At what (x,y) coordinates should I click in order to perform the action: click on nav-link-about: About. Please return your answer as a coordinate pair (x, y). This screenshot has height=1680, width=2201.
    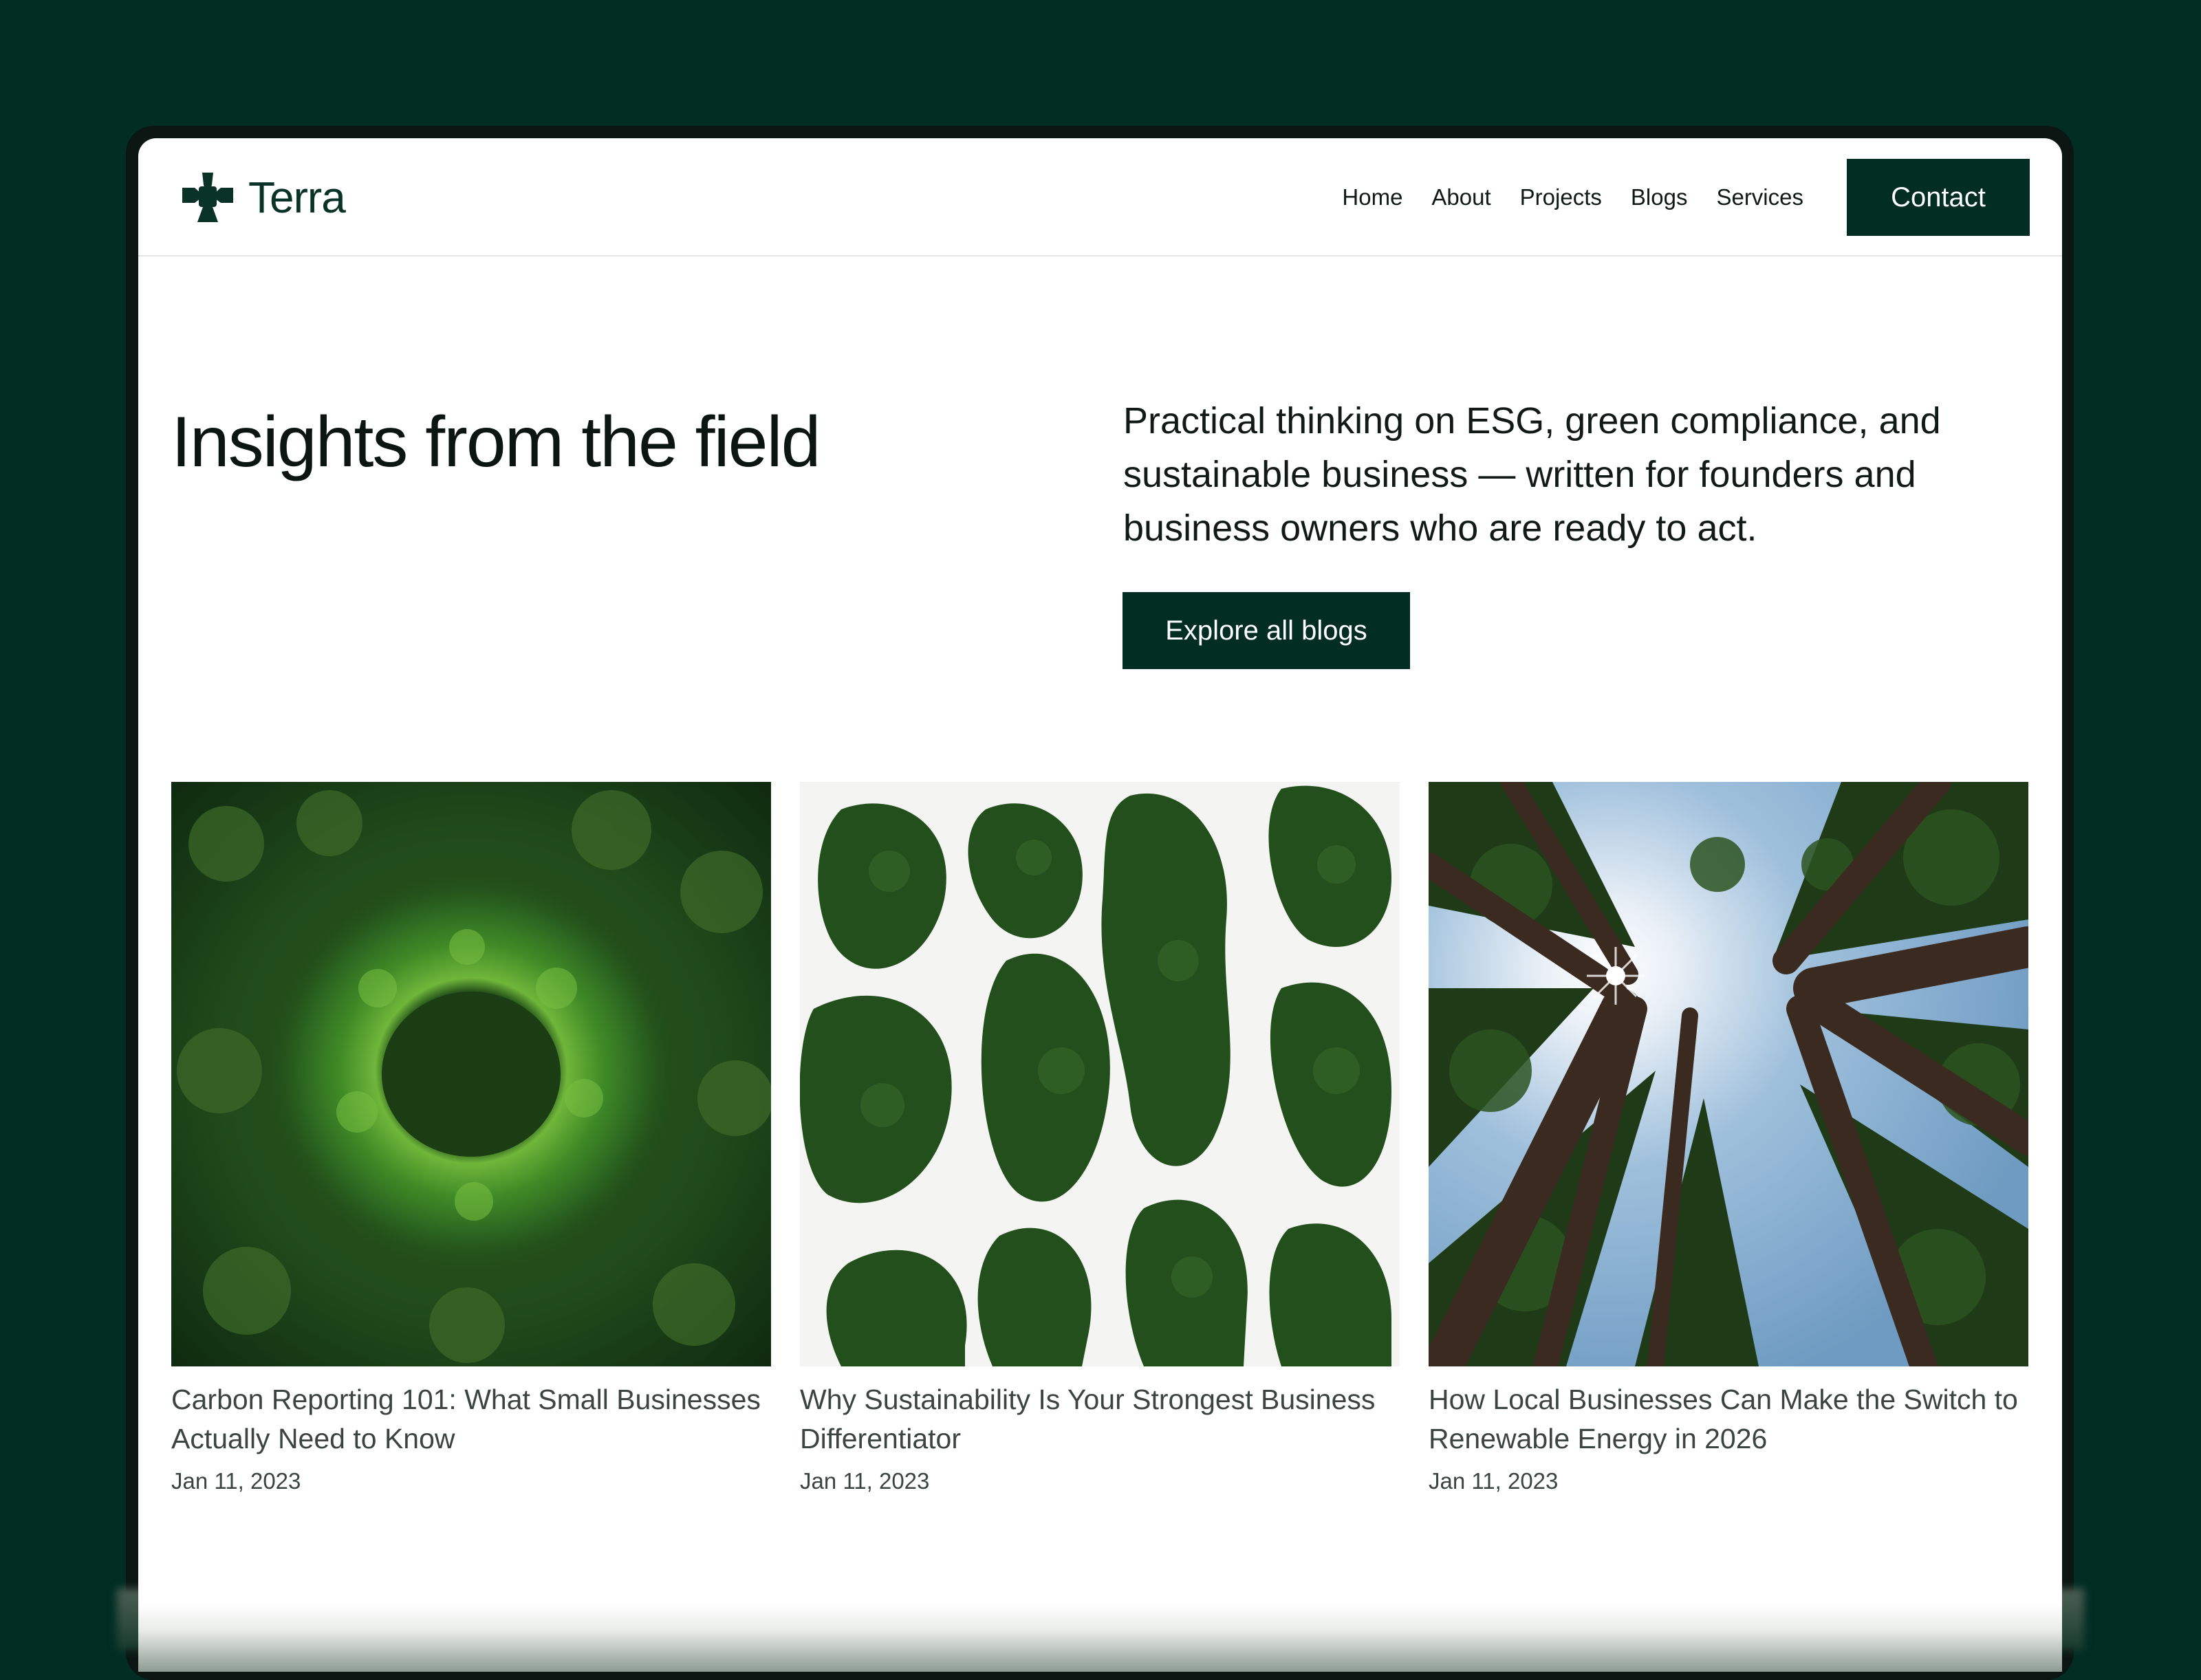
    Looking at the image, I should click on (1461, 197).